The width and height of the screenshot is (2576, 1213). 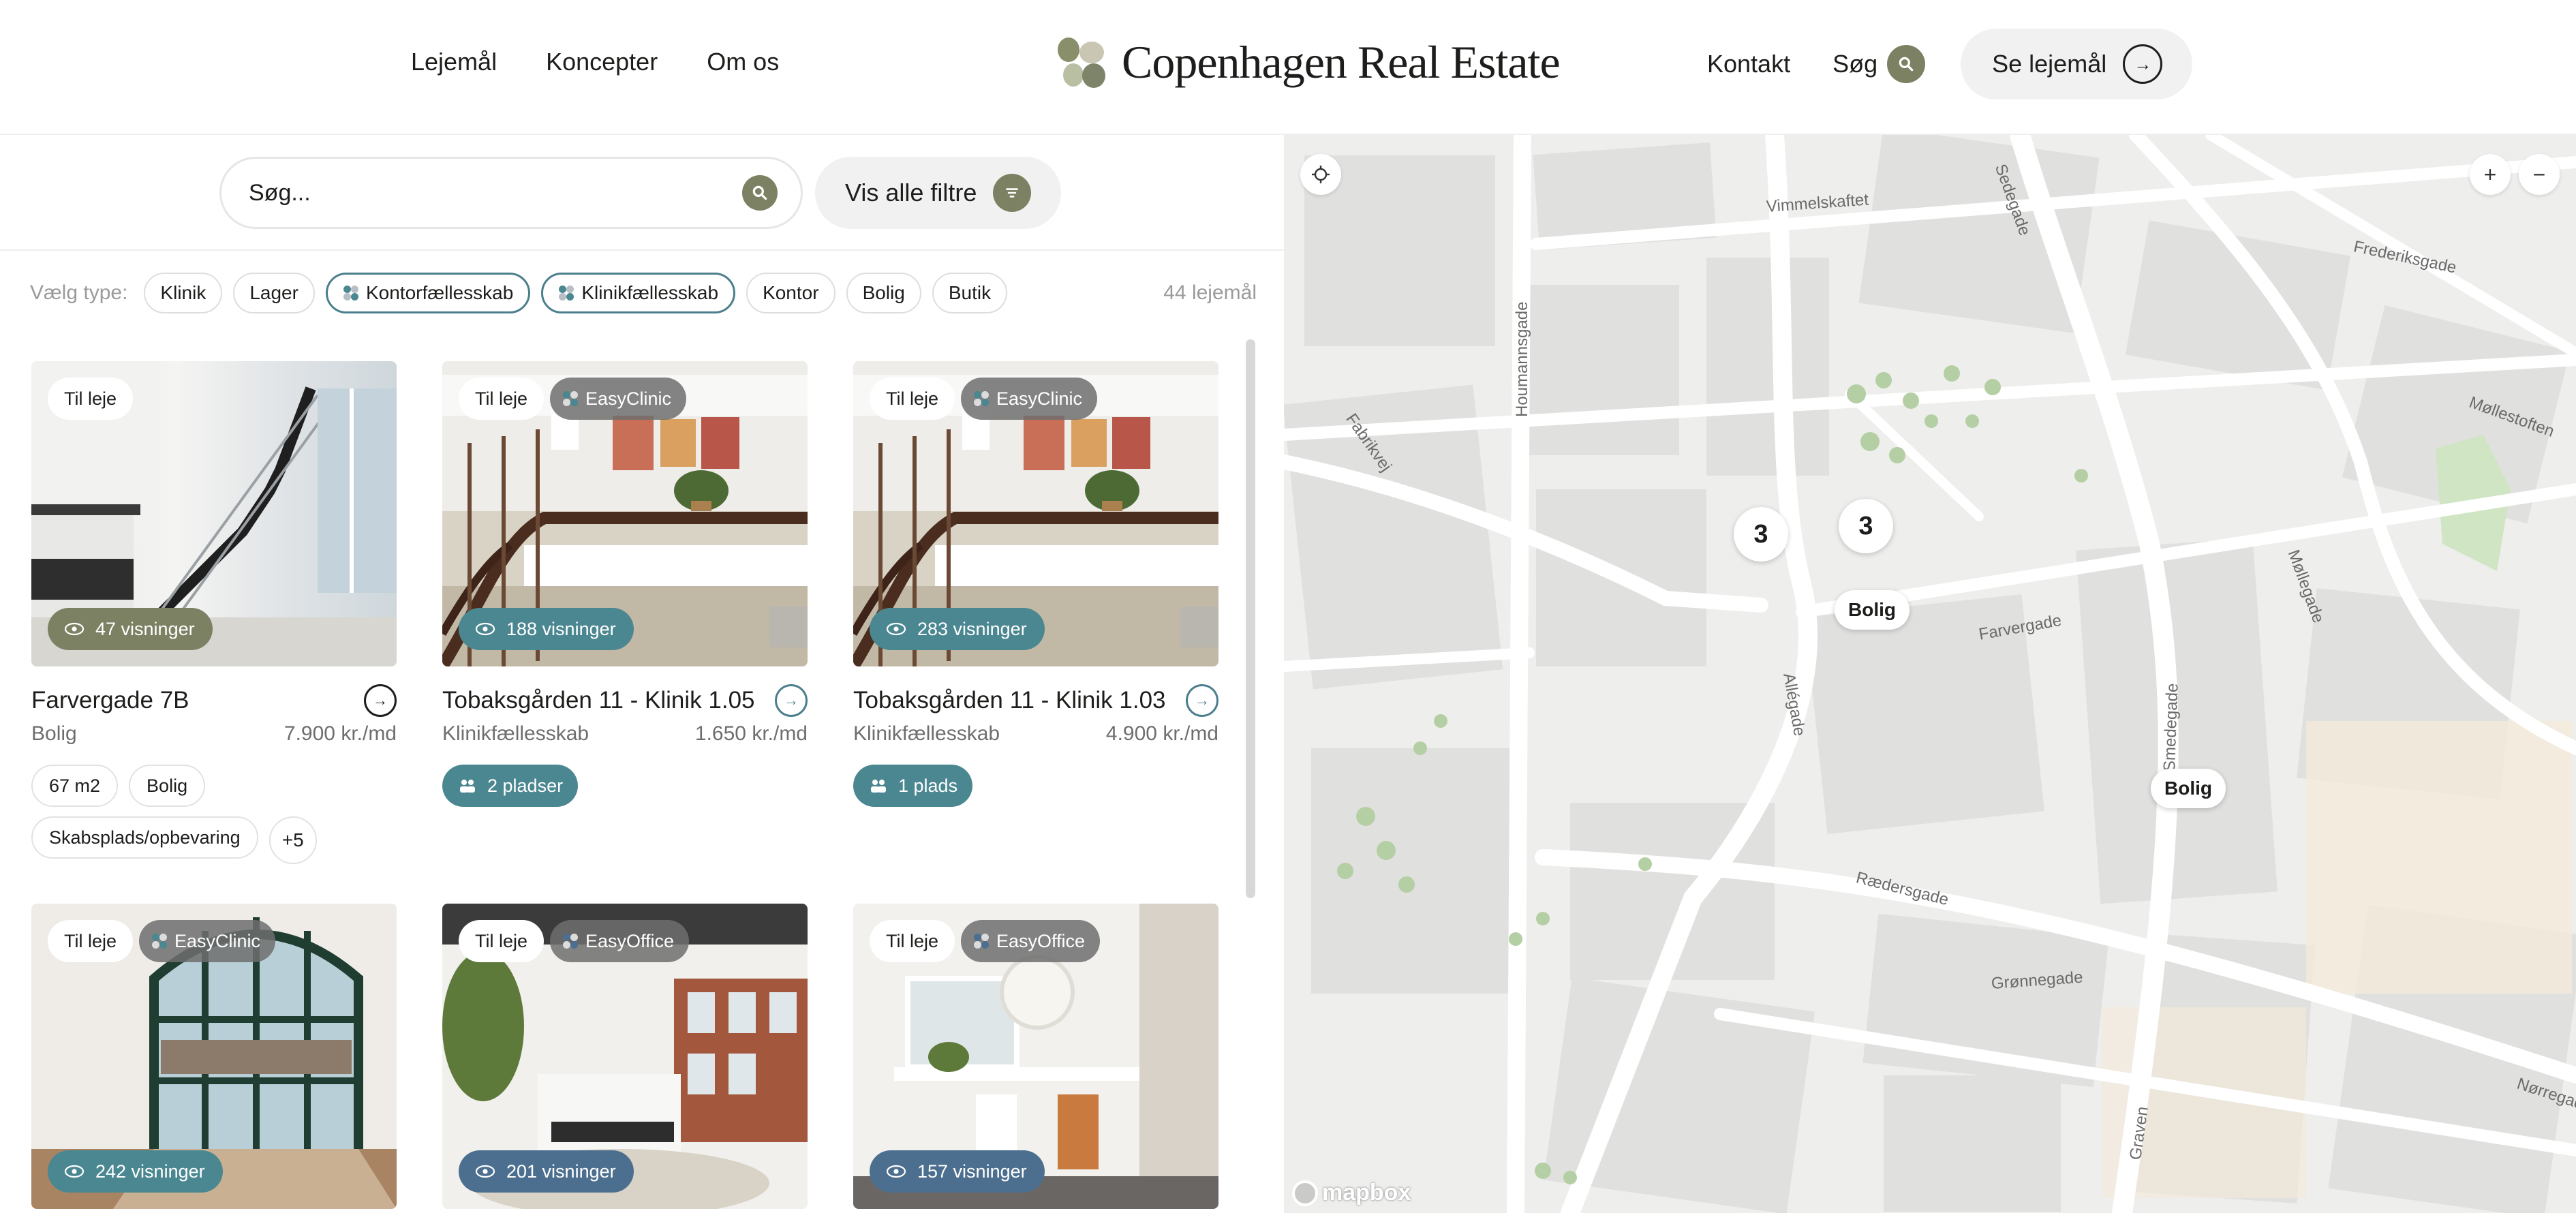 I want to click on listing-photo: Til leje EasyClinic 188 visninger, so click(x=625, y=513).